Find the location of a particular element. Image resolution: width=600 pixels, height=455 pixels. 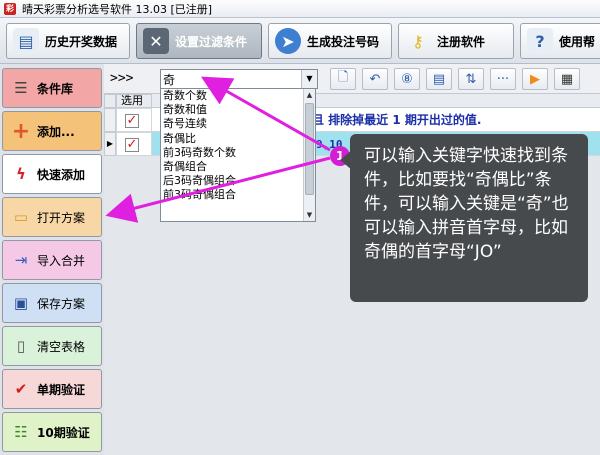

sidebar-clear-table: ▯ 清空表格 is located at coordinates (52, 346).